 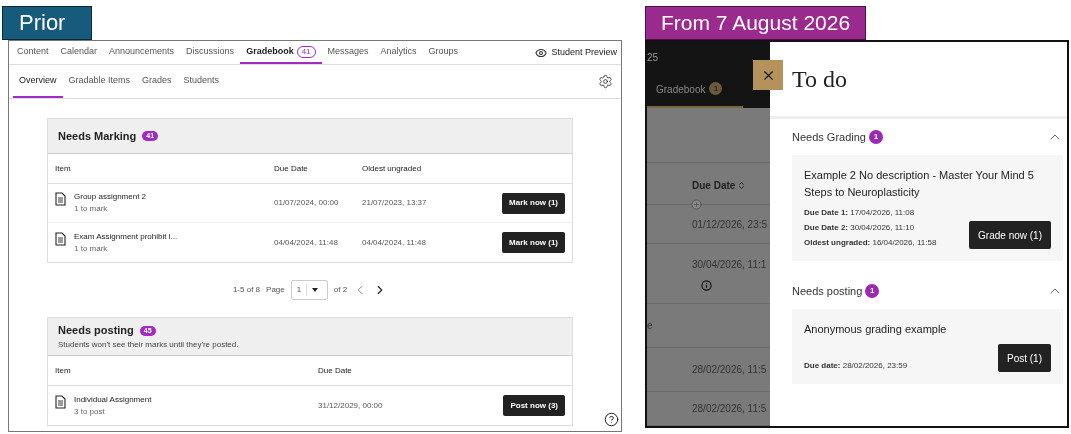 What do you see at coordinates (38, 81) in the screenshot?
I see `sub-tab: Overview` at bounding box center [38, 81].